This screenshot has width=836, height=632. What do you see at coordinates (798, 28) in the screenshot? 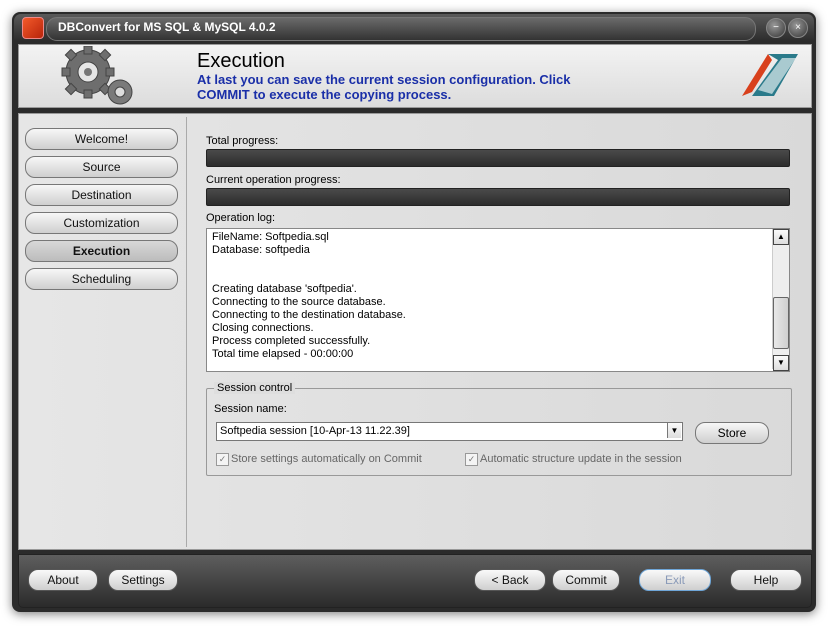
I see `close-icon: ×` at bounding box center [798, 28].